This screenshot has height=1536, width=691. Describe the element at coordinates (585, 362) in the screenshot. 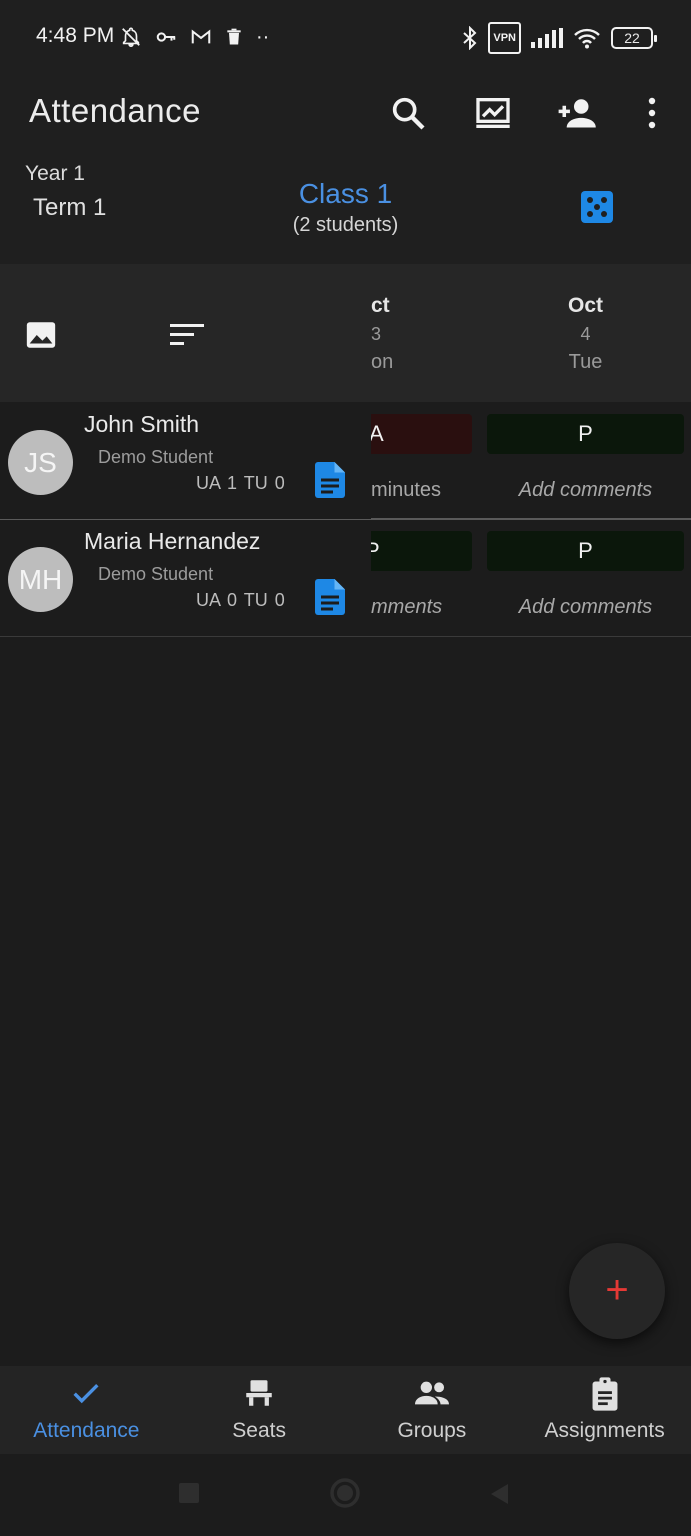

I see `date-weekday: Tue` at that location.